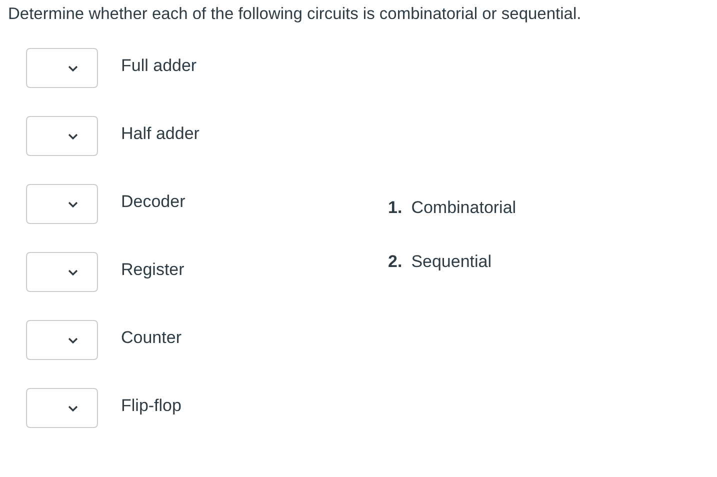 This screenshot has height=477, width=717. What do you see at coordinates (395, 208) in the screenshot?
I see `option-number: 1.` at bounding box center [395, 208].